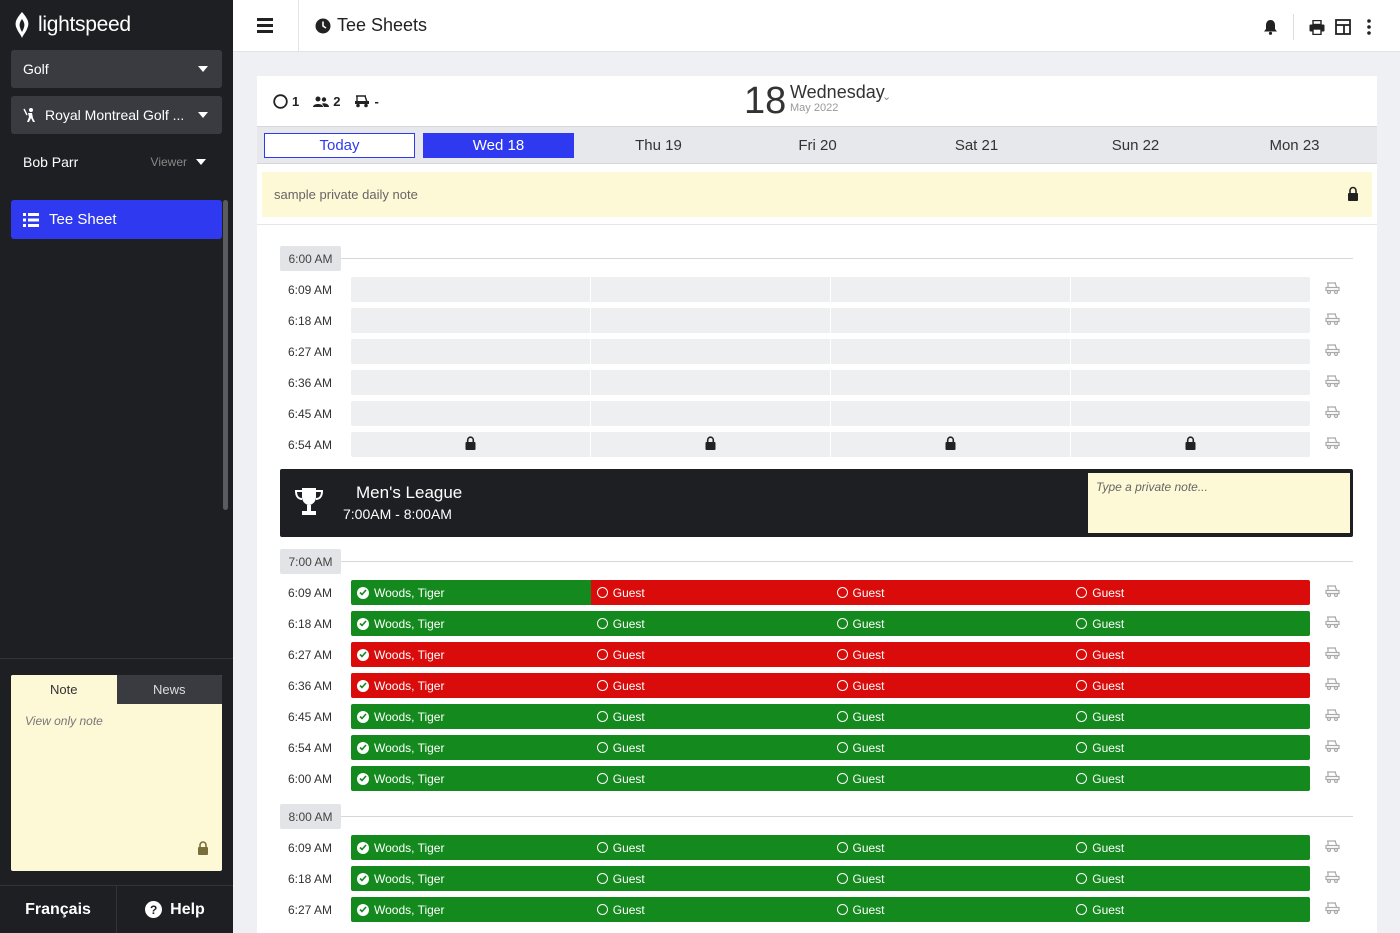 The width and height of the screenshot is (1400, 933). What do you see at coordinates (765, 101) in the screenshot?
I see `date-number: 18` at bounding box center [765, 101].